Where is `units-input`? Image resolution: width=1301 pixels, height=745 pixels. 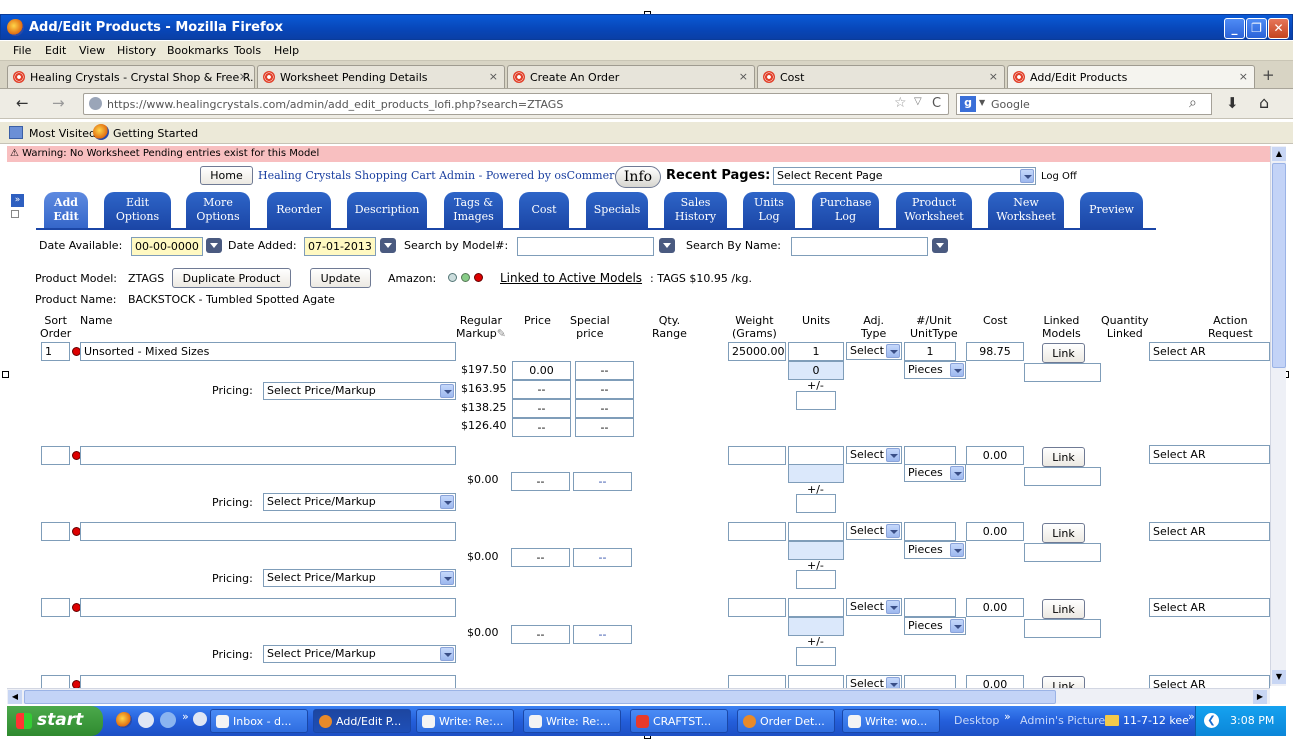 units-input is located at coordinates (816, 681).